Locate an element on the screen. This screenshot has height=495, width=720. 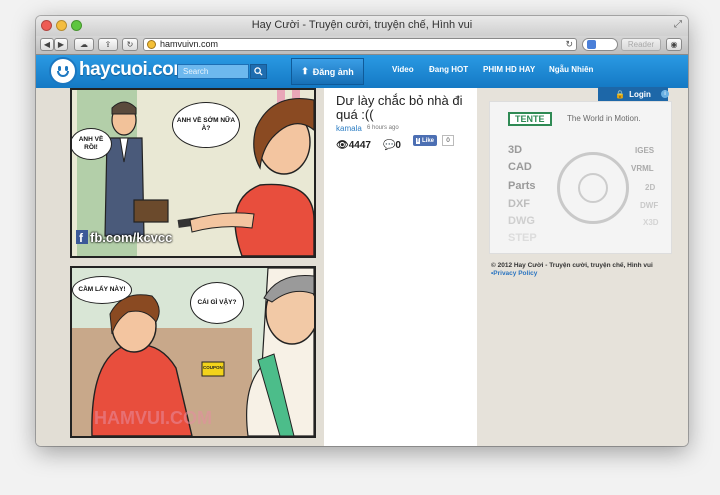
post-author-link: kamala is located at coordinates (349, 128).